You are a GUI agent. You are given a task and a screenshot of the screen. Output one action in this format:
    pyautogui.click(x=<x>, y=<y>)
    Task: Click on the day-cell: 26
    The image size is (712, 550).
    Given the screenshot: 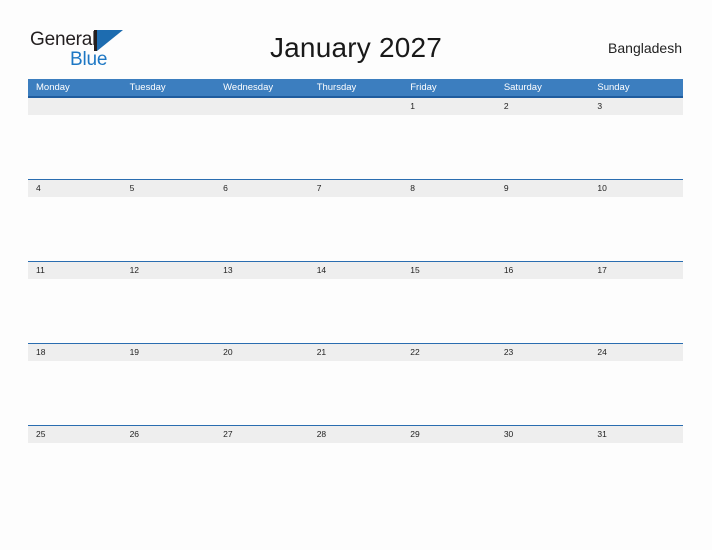 What is the action you would take?
    pyautogui.click(x=169, y=434)
    